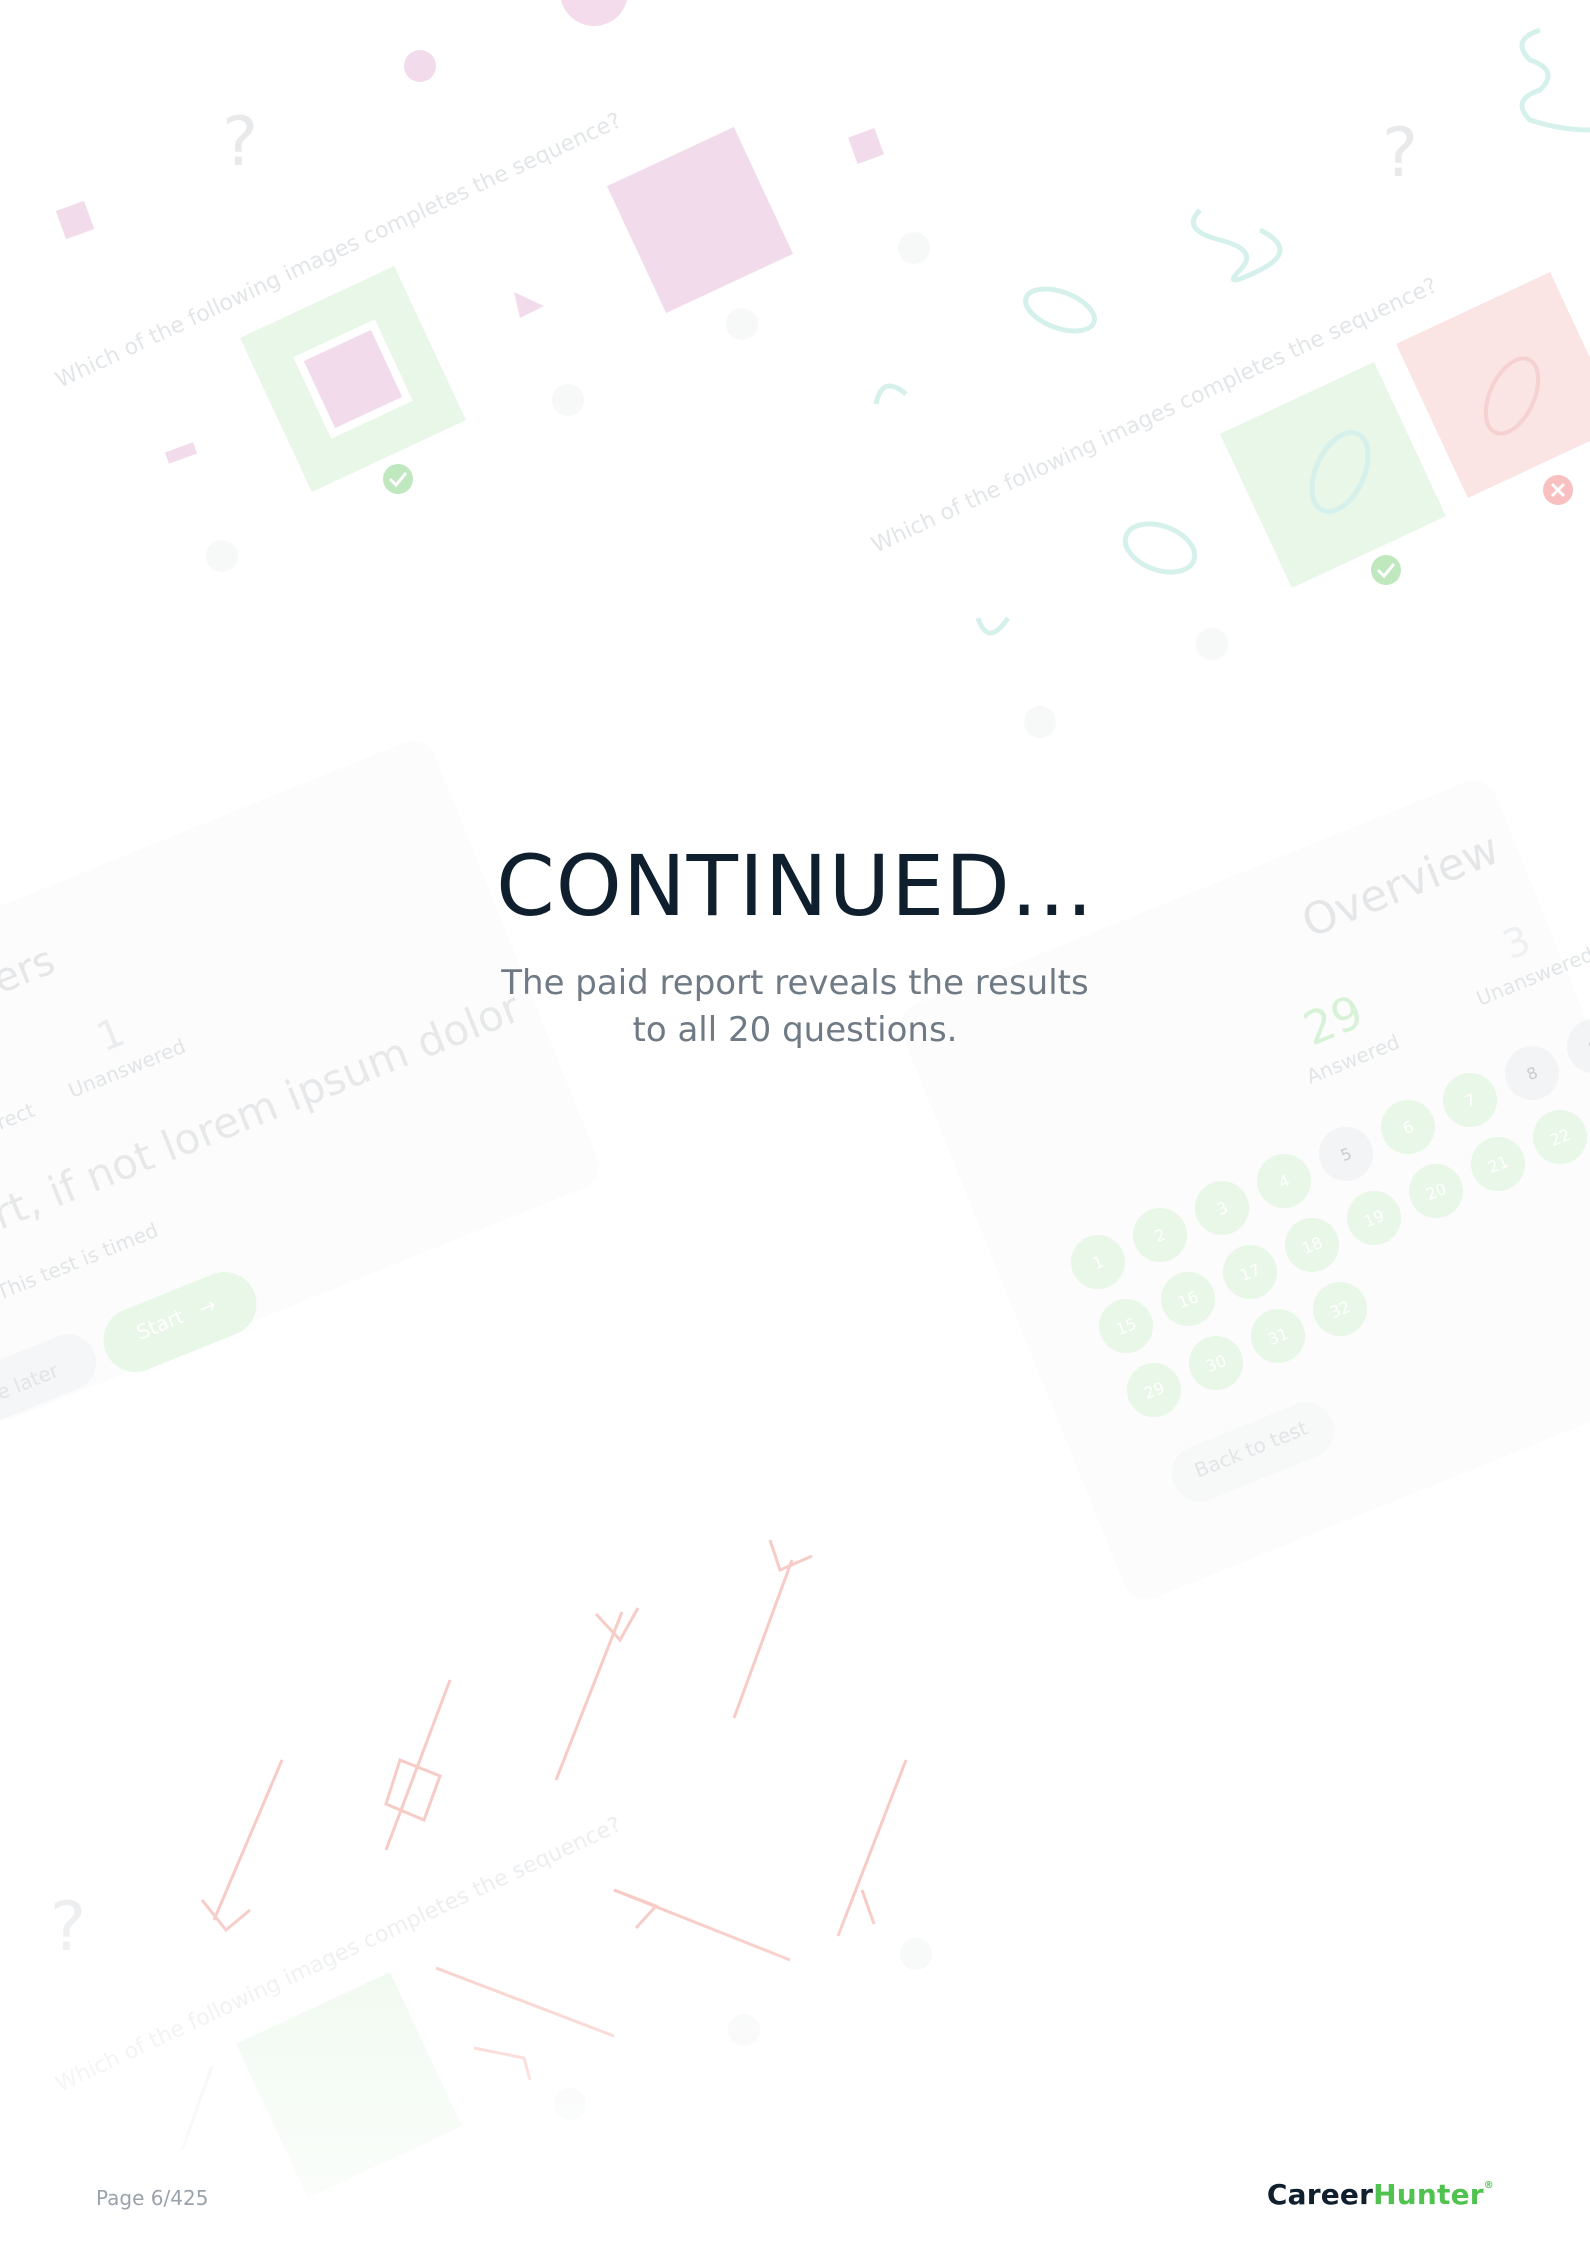 The height and width of the screenshot is (2246, 1590). Describe the element at coordinates (1320, 2194) in the screenshot. I see `brand-name-part1: Career` at that location.